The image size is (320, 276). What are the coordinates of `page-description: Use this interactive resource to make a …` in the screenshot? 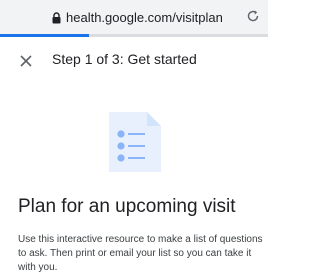 It's located at (140, 253).